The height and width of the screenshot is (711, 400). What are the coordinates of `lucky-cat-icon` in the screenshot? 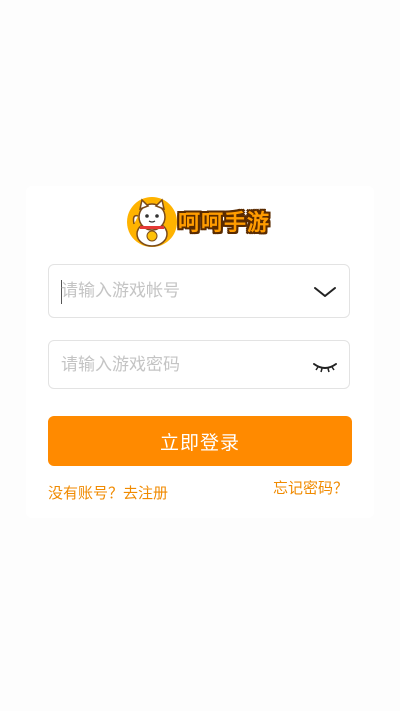 It's located at (152, 222).